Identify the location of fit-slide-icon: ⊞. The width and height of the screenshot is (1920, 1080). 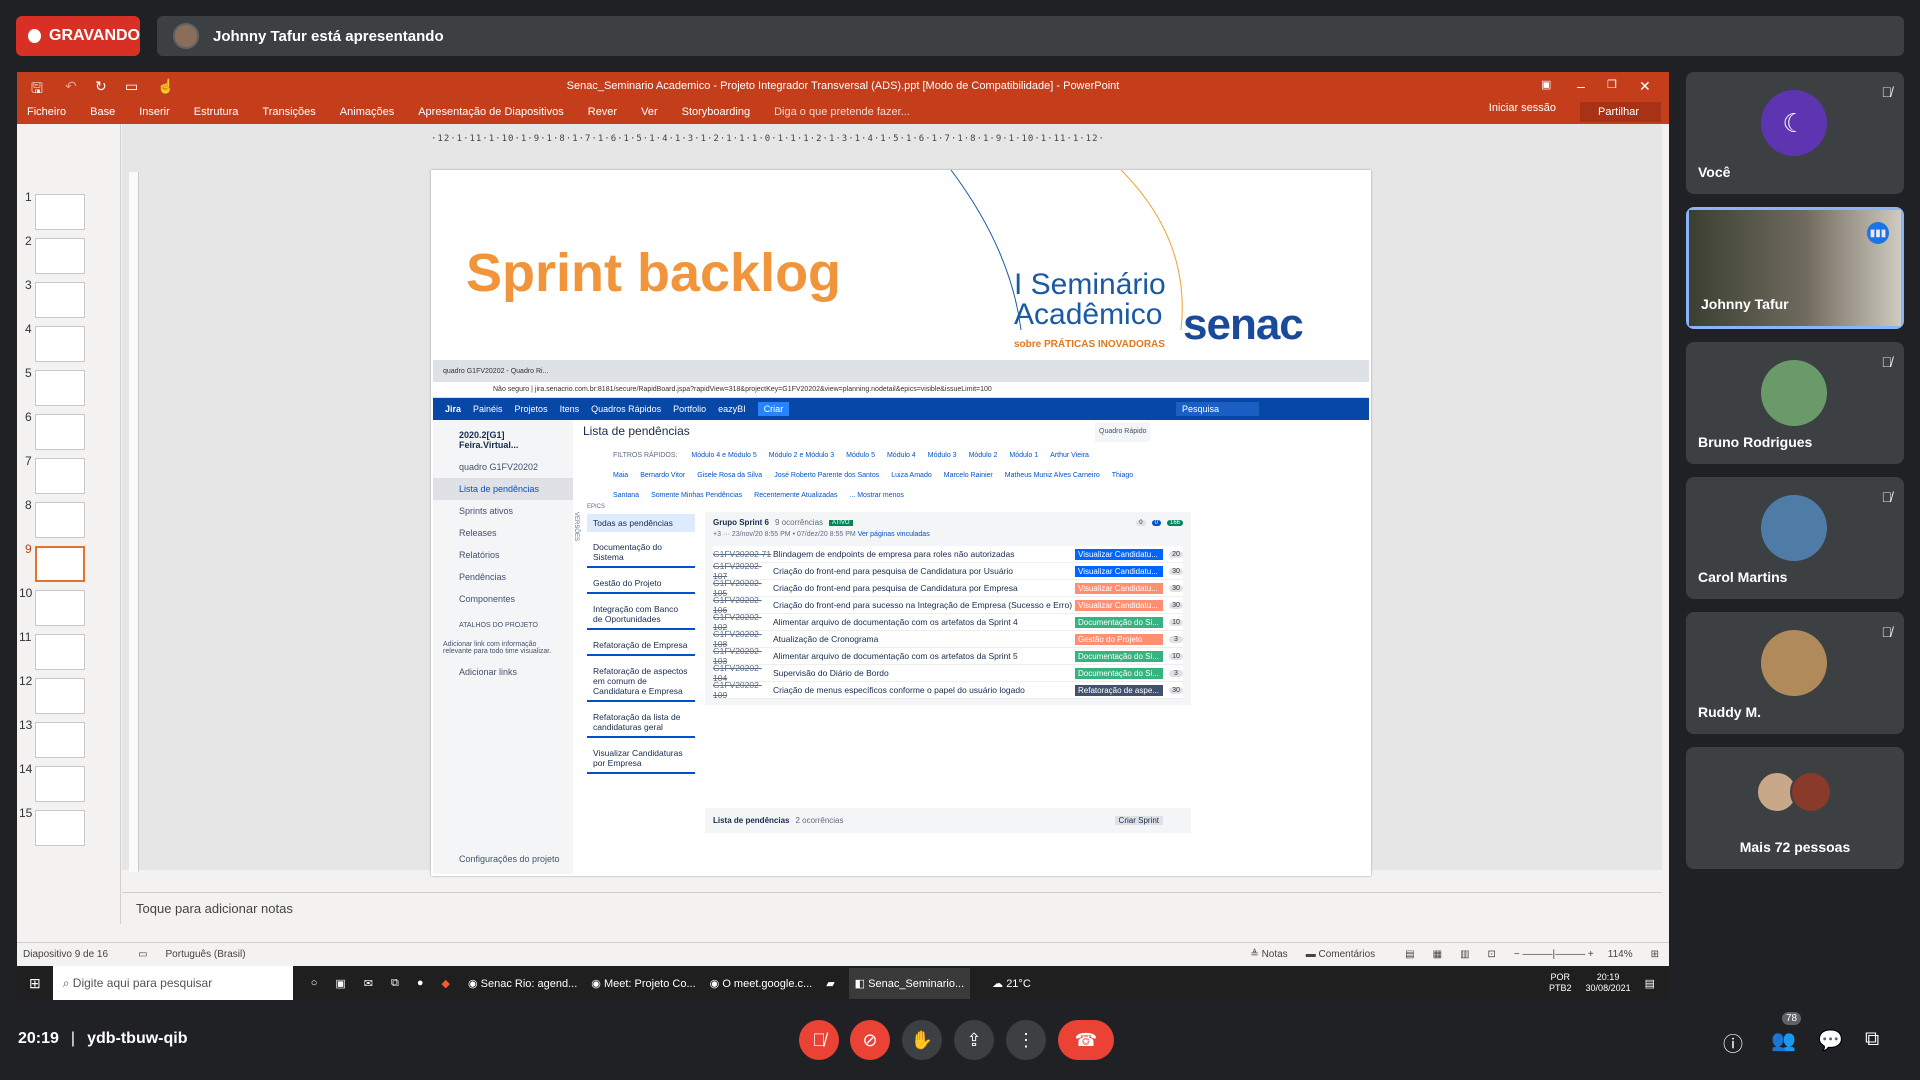
(1655, 954).